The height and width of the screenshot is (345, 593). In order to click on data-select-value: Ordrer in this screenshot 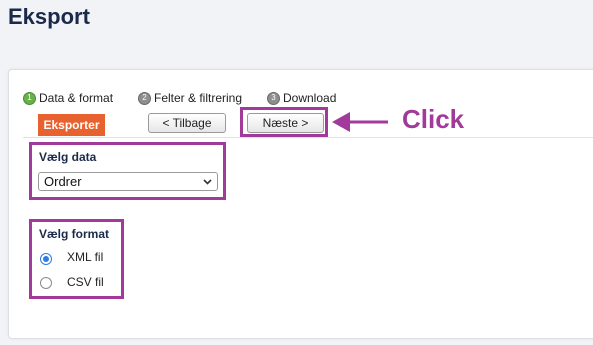, I will do `click(63, 181)`.